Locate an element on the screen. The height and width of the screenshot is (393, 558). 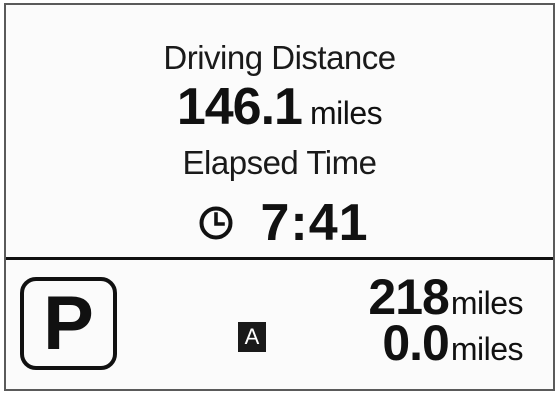
elapsed-time-label: Elapsed Time is located at coordinates (279, 162).